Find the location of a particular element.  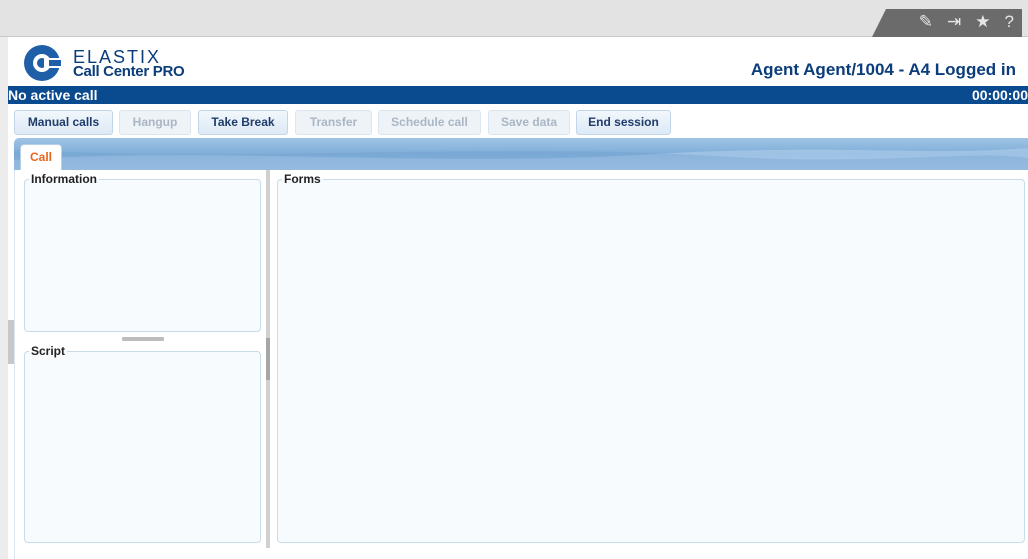

information-legend: Information is located at coordinates (64, 179).